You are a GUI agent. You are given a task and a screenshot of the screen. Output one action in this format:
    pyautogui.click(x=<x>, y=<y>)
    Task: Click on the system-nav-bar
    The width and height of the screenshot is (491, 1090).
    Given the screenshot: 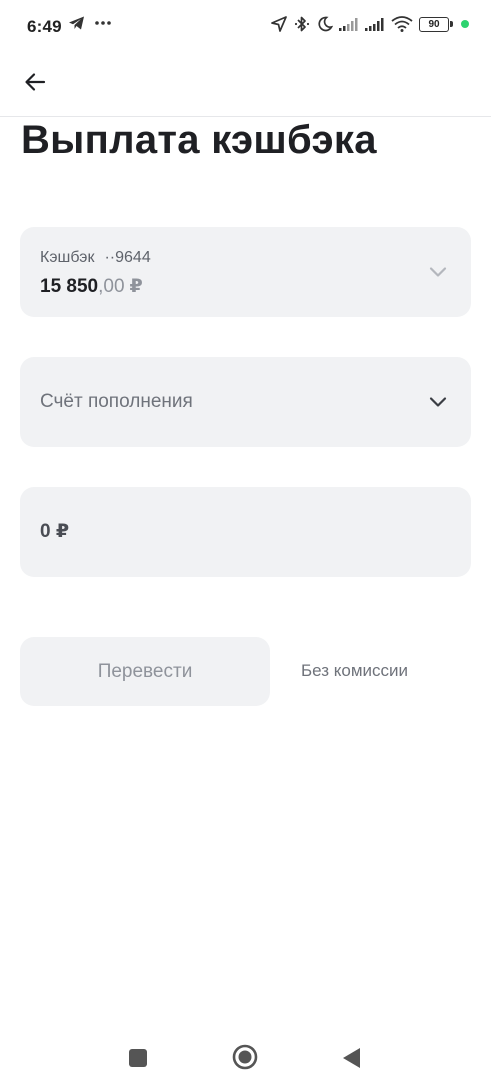 What is the action you would take?
    pyautogui.click(x=245, y=1060)
    